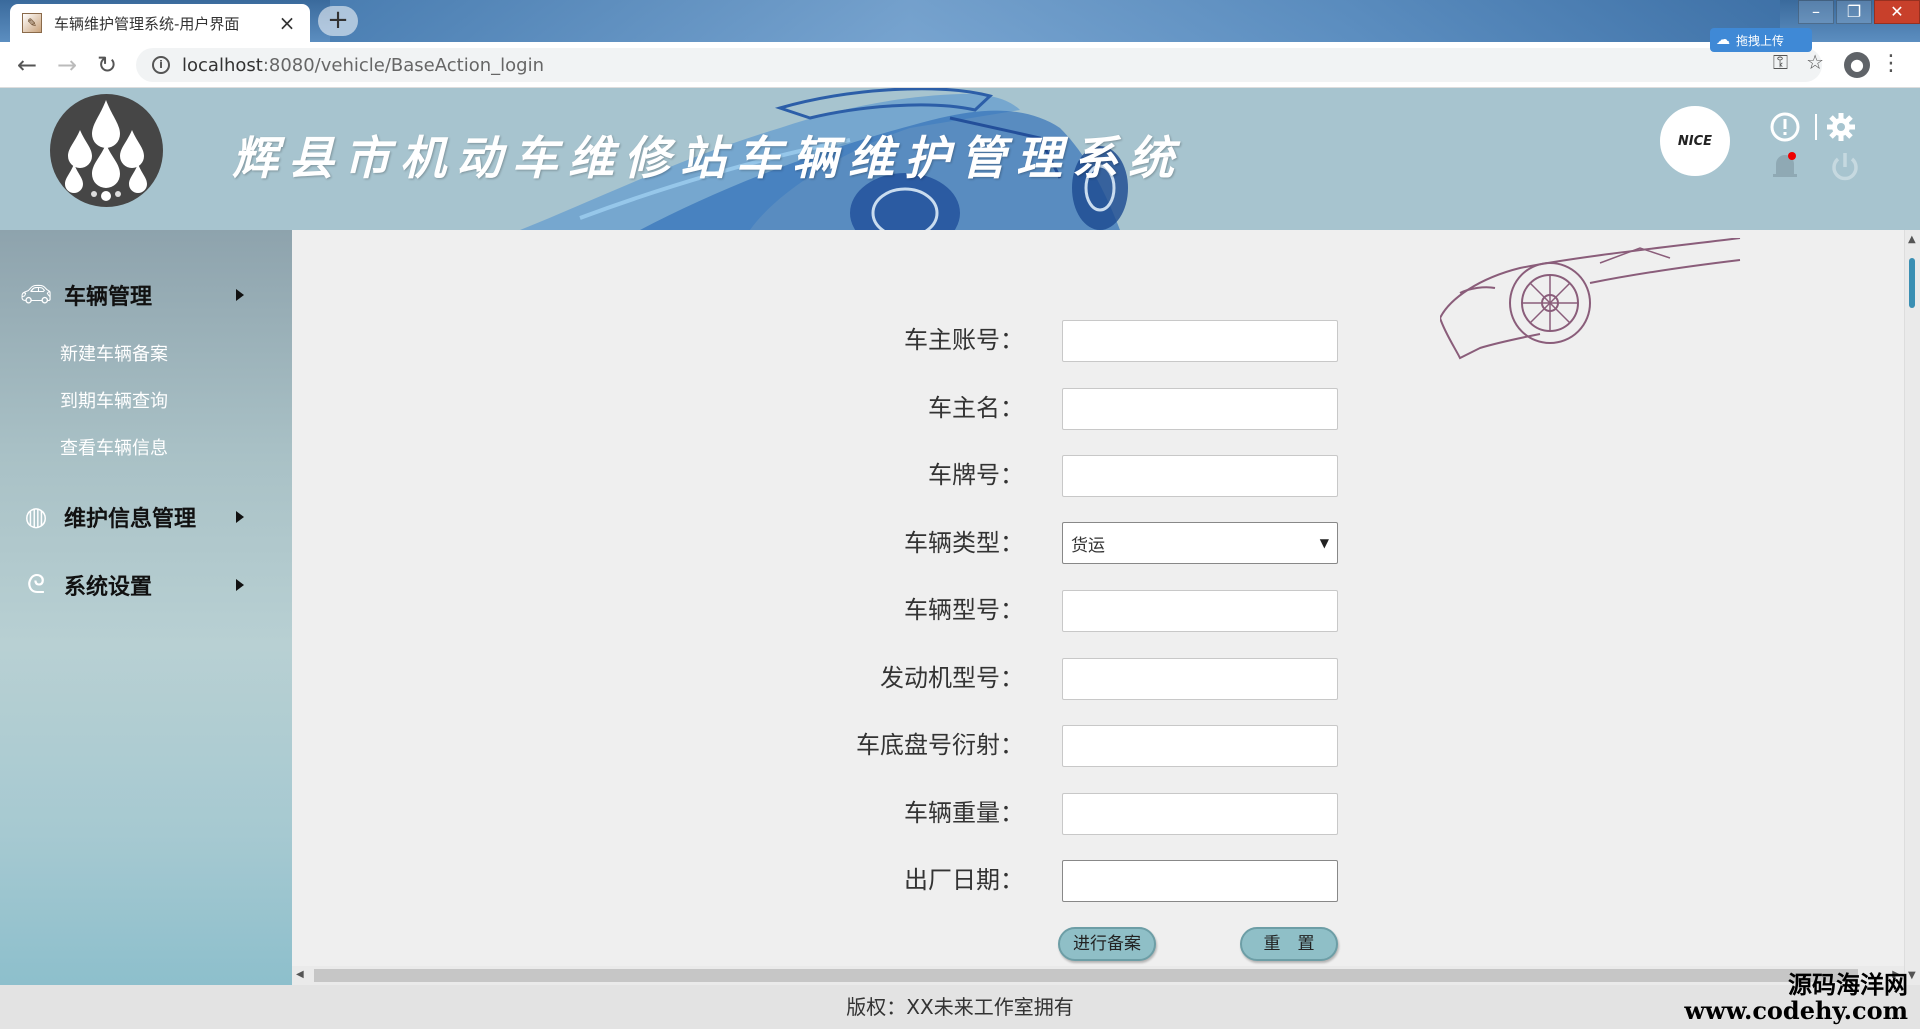  I want to click on page-favicon-icon: ✎, so click(32, 23).